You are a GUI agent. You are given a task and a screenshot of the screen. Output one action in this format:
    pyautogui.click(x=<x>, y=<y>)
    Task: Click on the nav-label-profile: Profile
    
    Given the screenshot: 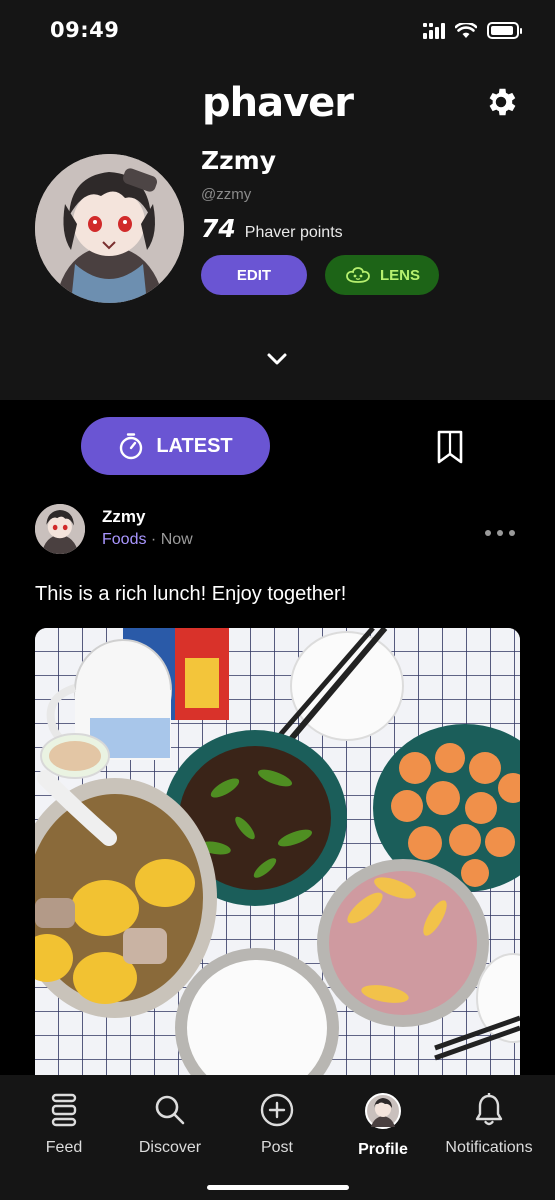 What is the action you would take?
    pyautogui.click(x=383, y=1149)
    